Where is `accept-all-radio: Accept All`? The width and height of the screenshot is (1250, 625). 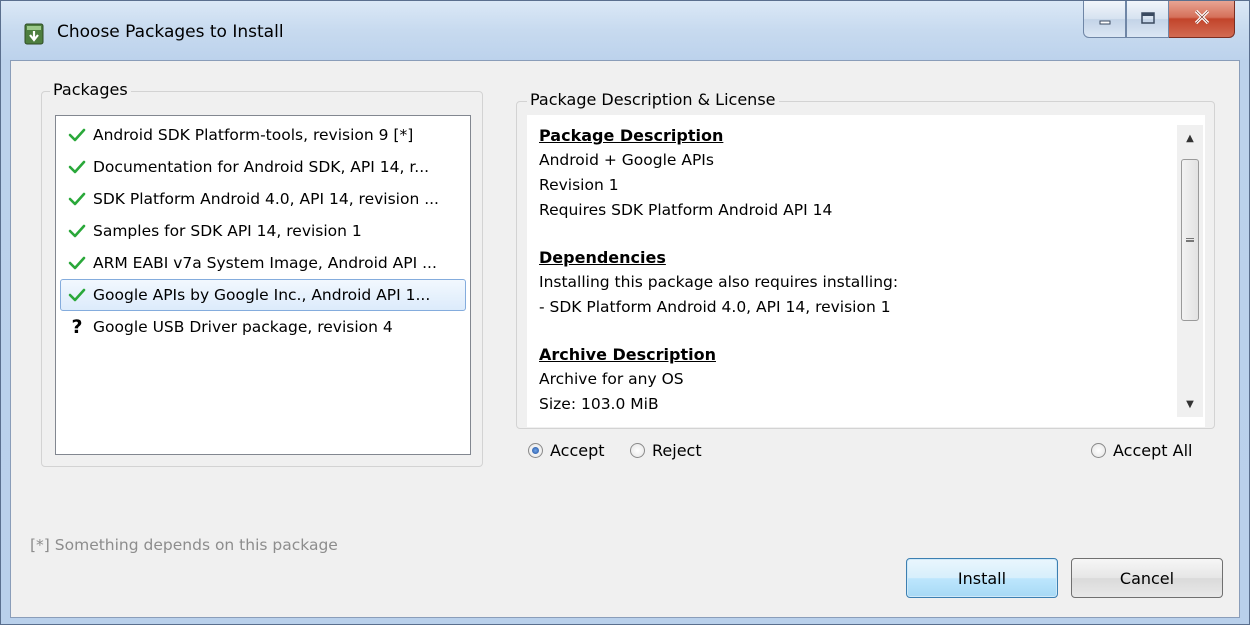 accept-all-radio: Accept All is located at coordinates (1141, 450).